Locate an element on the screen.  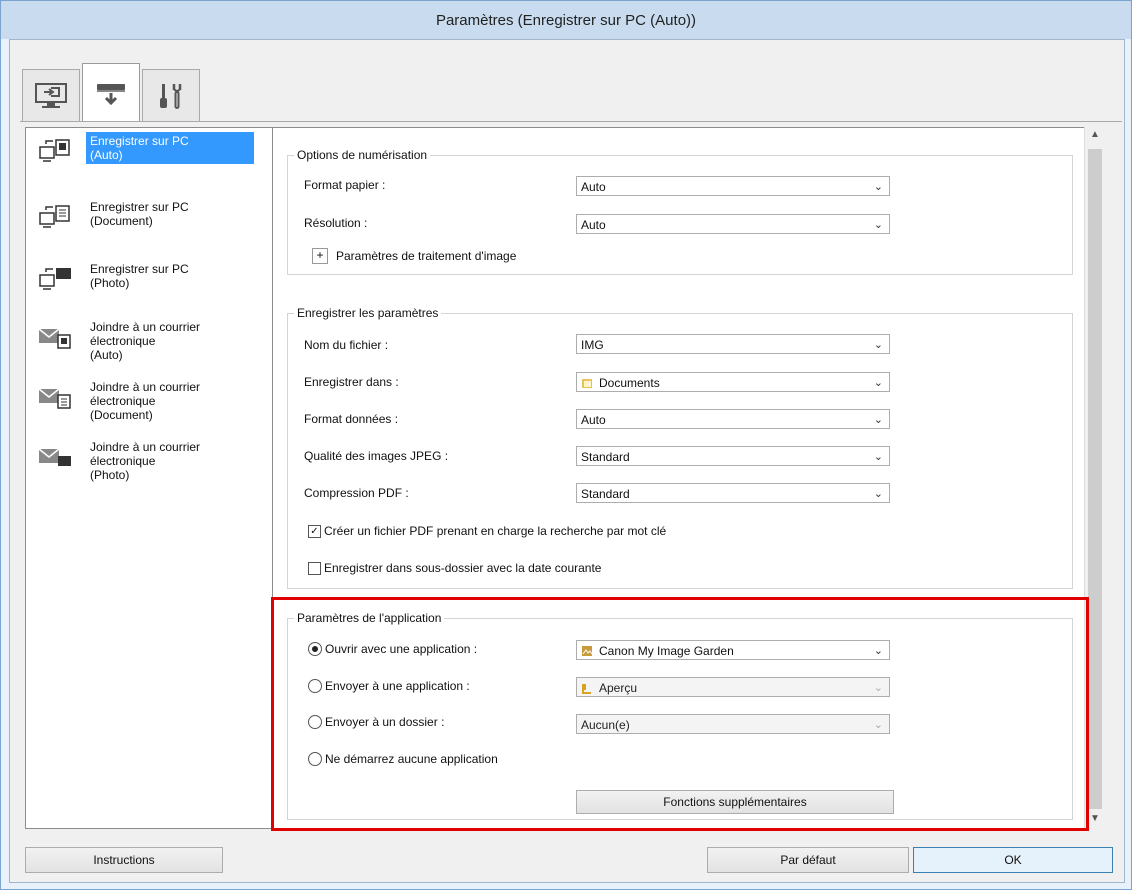
tab-bar is located at coordinates (112, 92).